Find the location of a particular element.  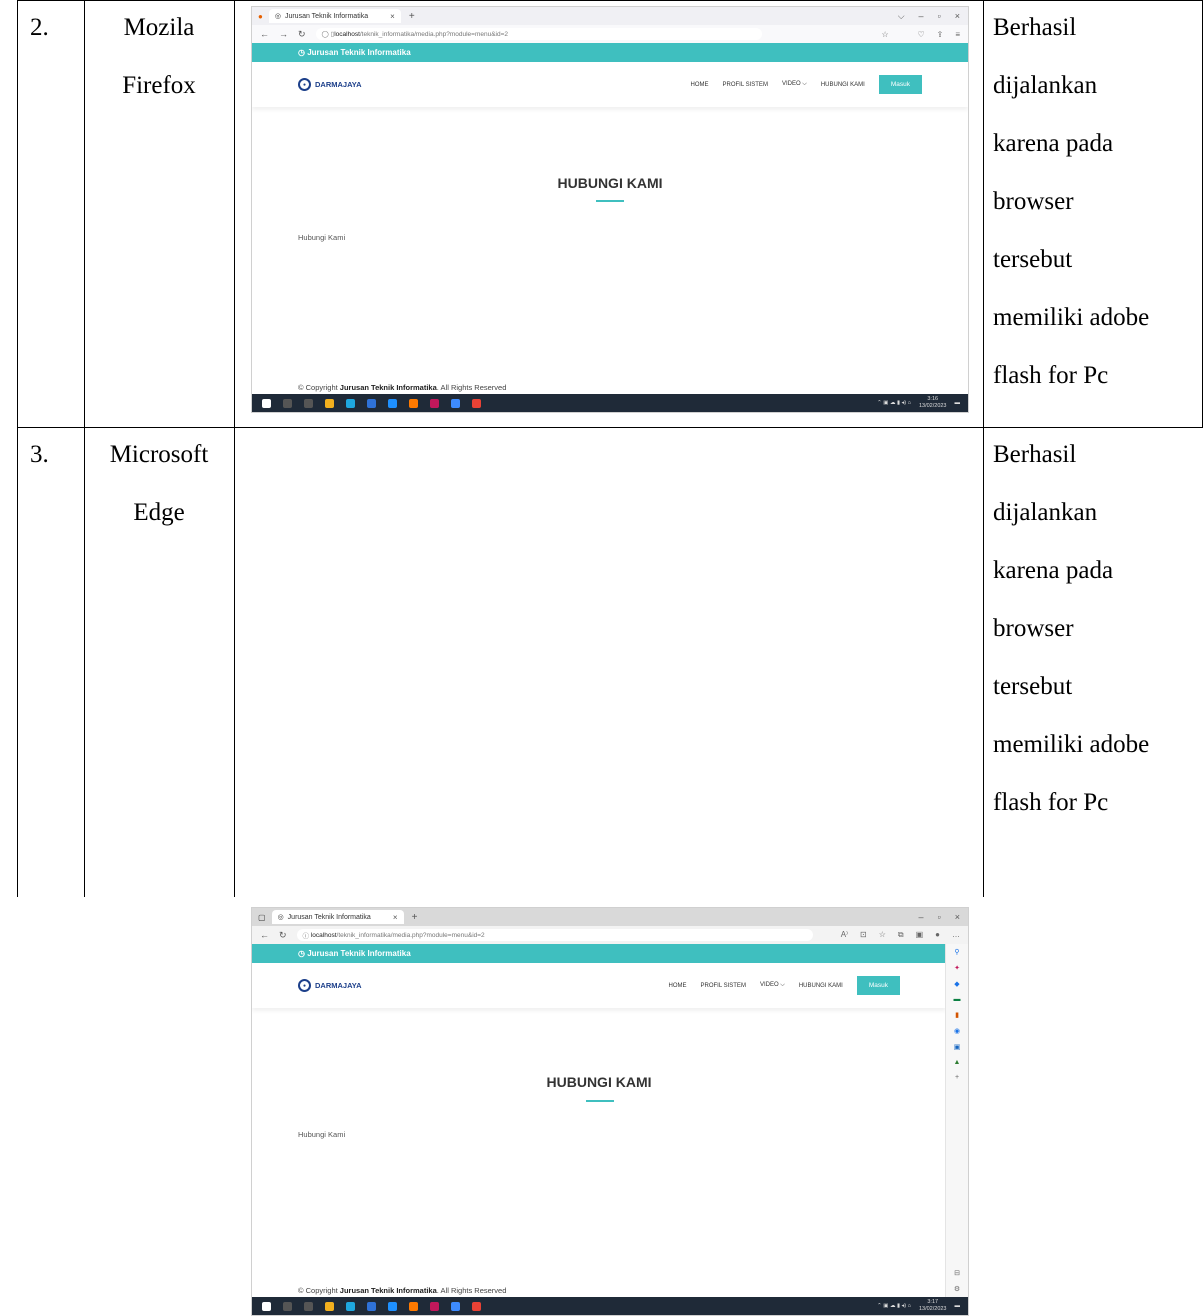

circle-icon: ◉ is located at coordinates (957, 1031).